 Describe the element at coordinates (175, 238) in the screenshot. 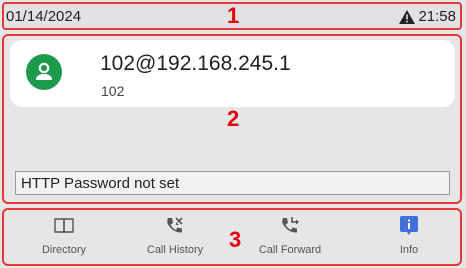

I see `softkey-call-history: Call History` at that location.